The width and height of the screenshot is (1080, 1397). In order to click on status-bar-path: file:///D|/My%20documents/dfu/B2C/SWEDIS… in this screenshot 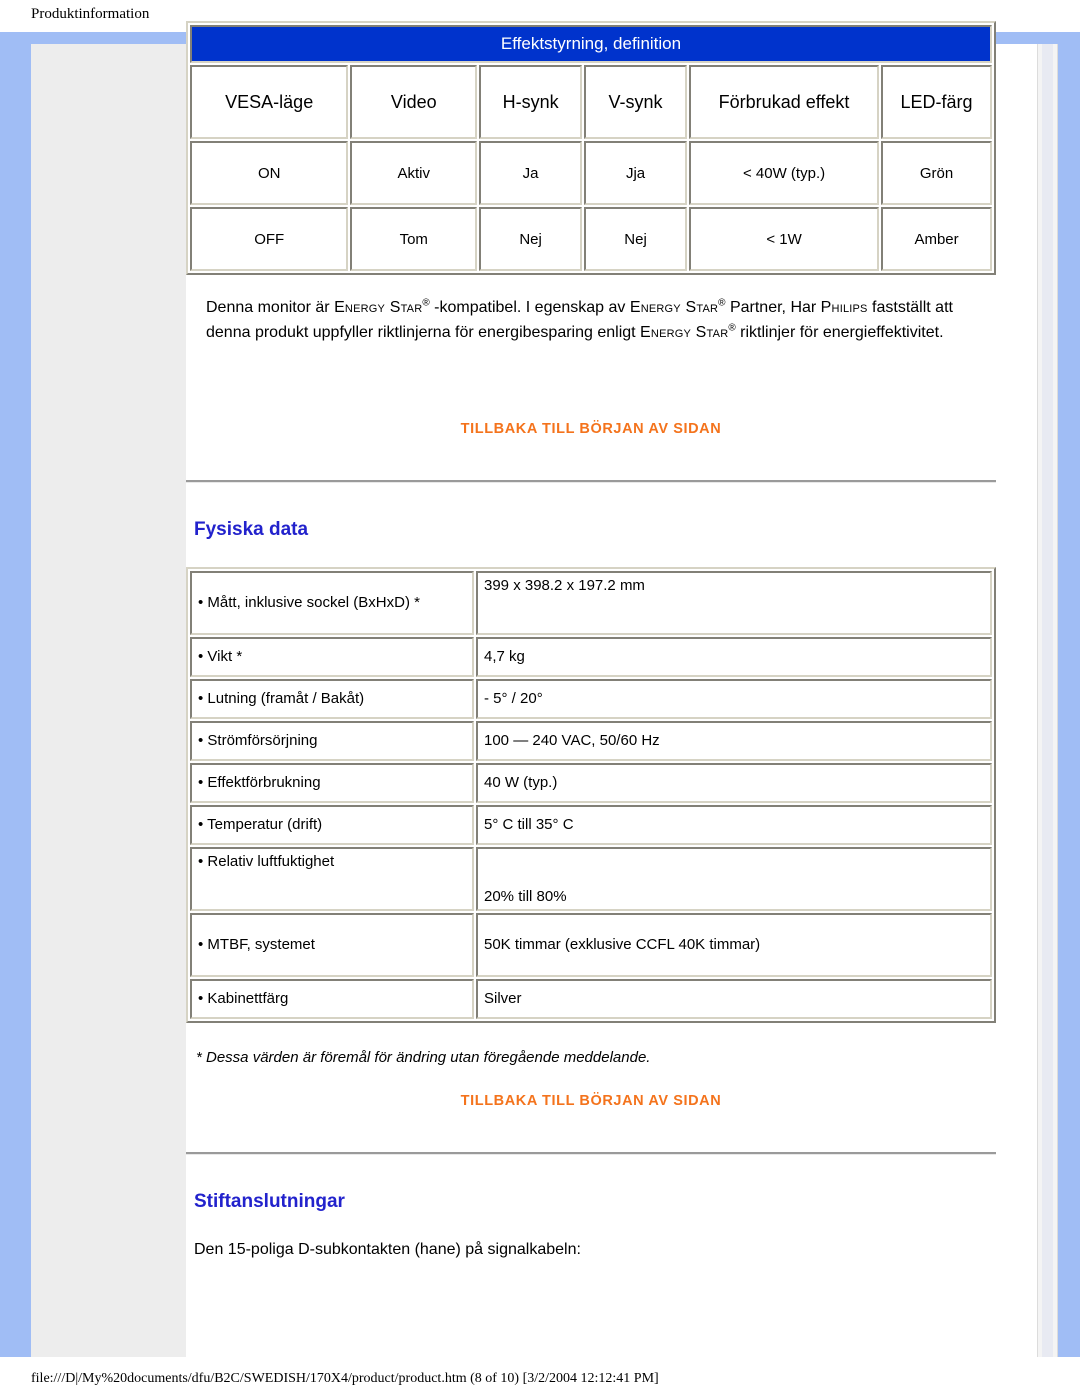, I will do `click(345, 1378)`.